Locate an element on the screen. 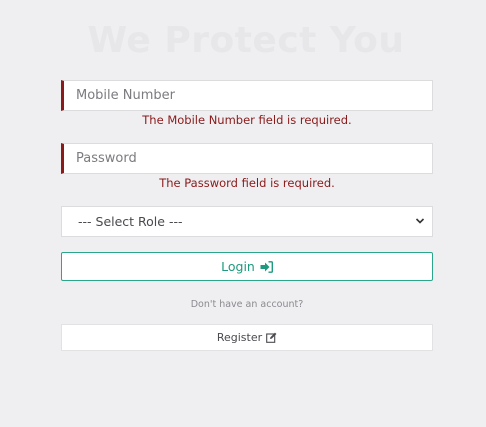 This screenshot has height=427, width=486. mobile-number-placeholder: Mobile Number is located at coordinates (125, 95).